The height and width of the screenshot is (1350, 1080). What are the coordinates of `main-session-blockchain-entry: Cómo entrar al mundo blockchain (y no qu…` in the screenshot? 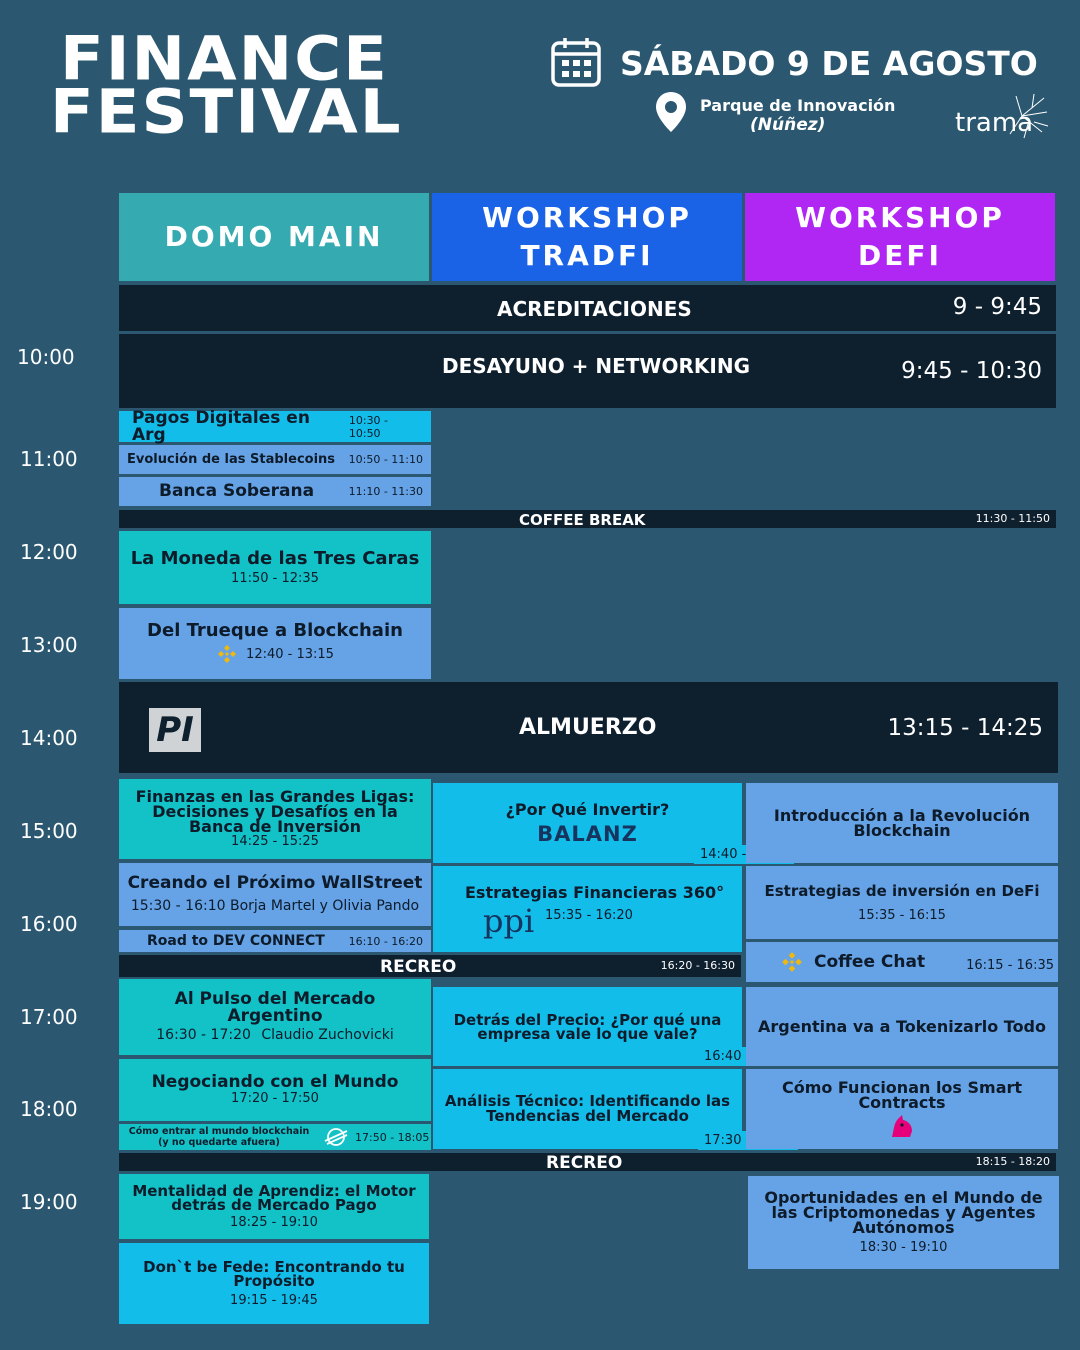 It's located at (275, 1137).